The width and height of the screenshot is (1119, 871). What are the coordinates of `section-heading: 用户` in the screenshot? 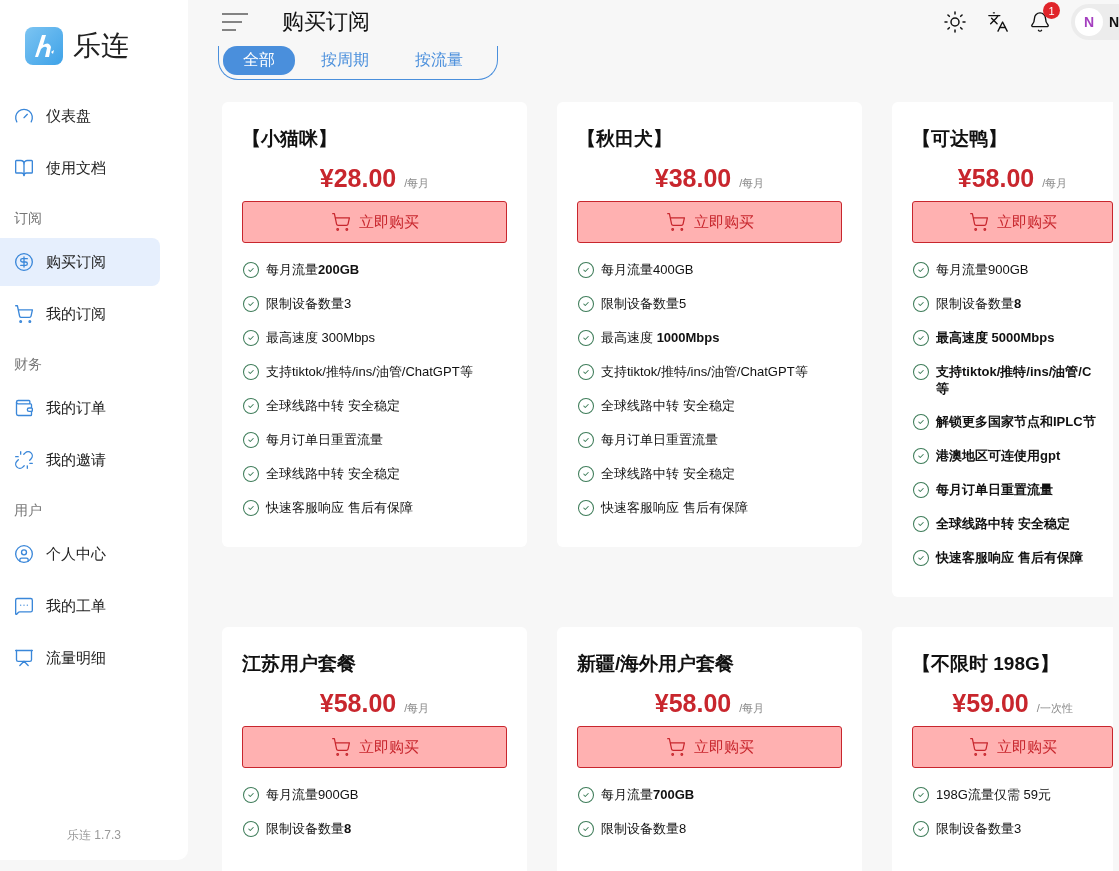 It's located at (28, 510).